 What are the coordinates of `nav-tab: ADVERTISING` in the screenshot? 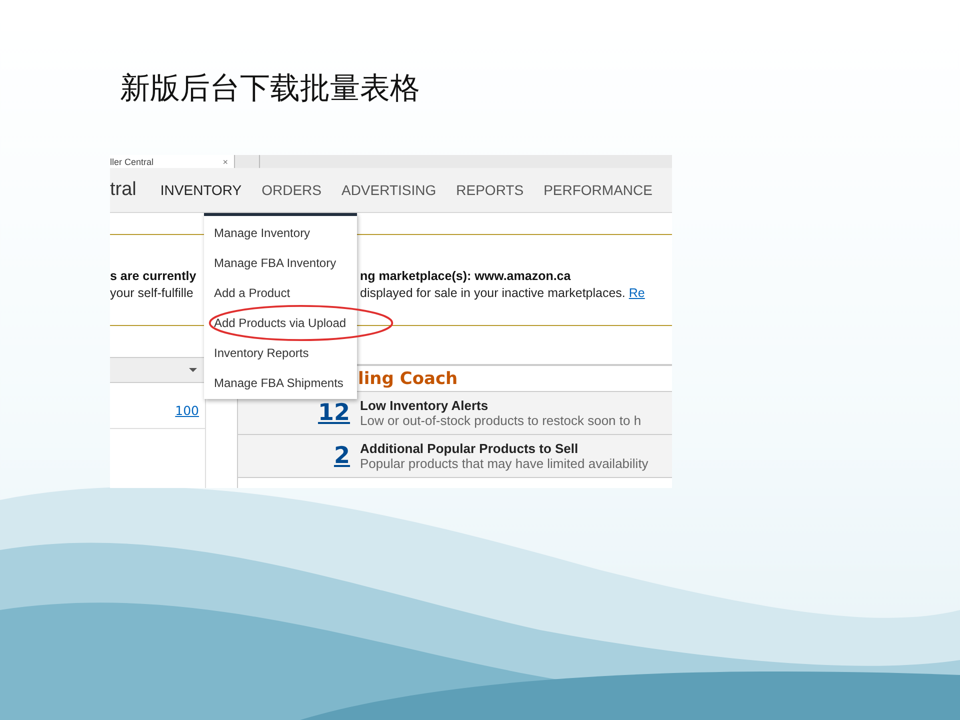 It's located at (388, 190).